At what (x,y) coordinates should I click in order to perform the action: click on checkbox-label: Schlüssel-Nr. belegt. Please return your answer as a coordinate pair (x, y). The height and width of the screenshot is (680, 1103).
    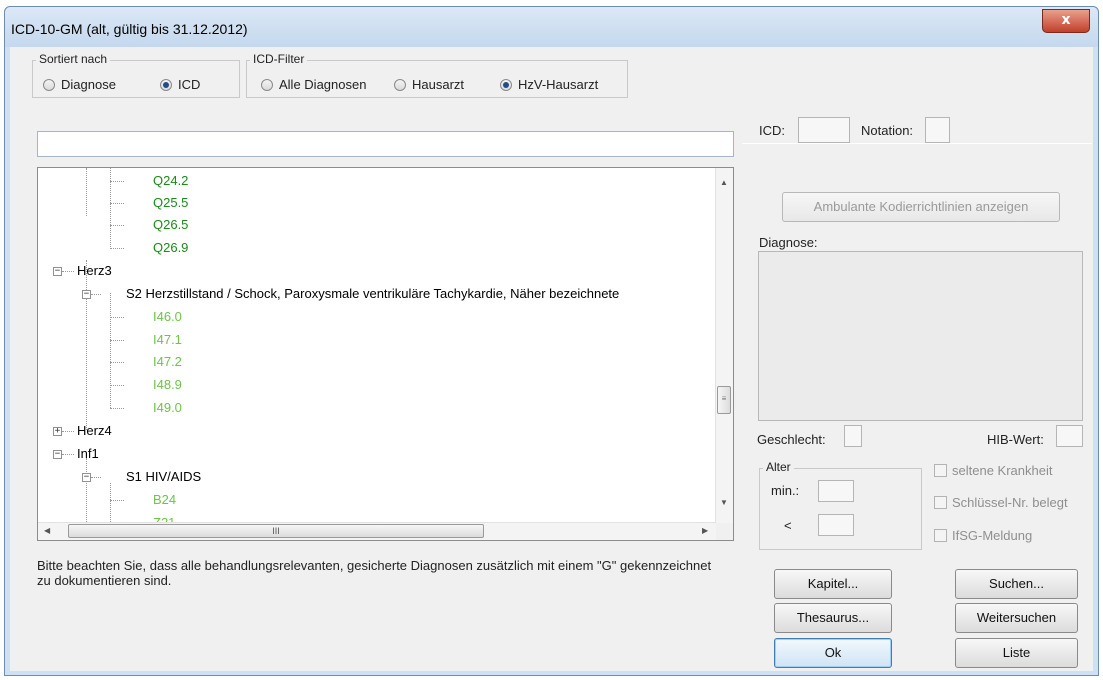
    Looking at the image, I should click on (1010, 502).